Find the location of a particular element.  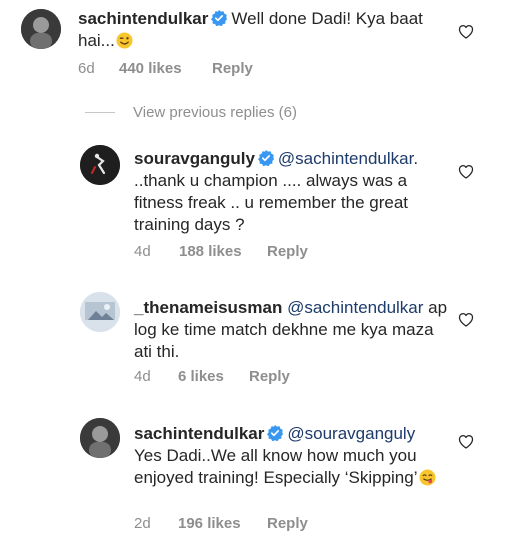

view-previous-replies-button: View previous replies (6) is located at coordinates (191, 112).